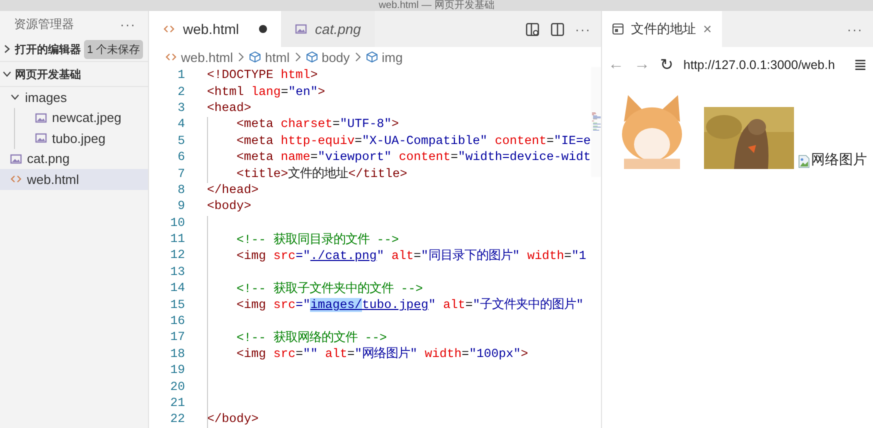 This screenshot has height=428, width=873. Describe the element at coordinates (413, 157) in the screenshot. I see `code-line: <meta name="viewport" content="width=device-widt` at that location.